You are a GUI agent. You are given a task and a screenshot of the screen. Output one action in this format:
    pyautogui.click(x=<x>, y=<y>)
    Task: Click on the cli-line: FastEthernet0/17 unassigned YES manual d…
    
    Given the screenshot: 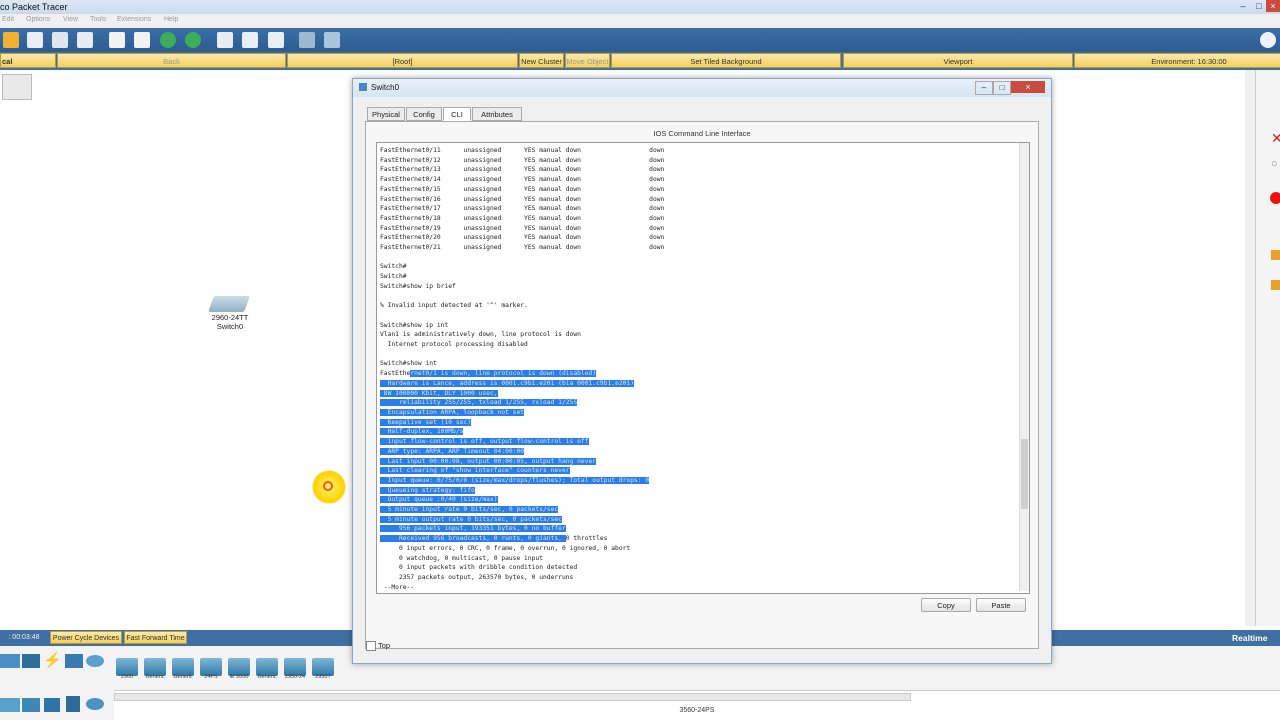 What is the action you would take?
    pyautogui.click(x=522, y=209)
    